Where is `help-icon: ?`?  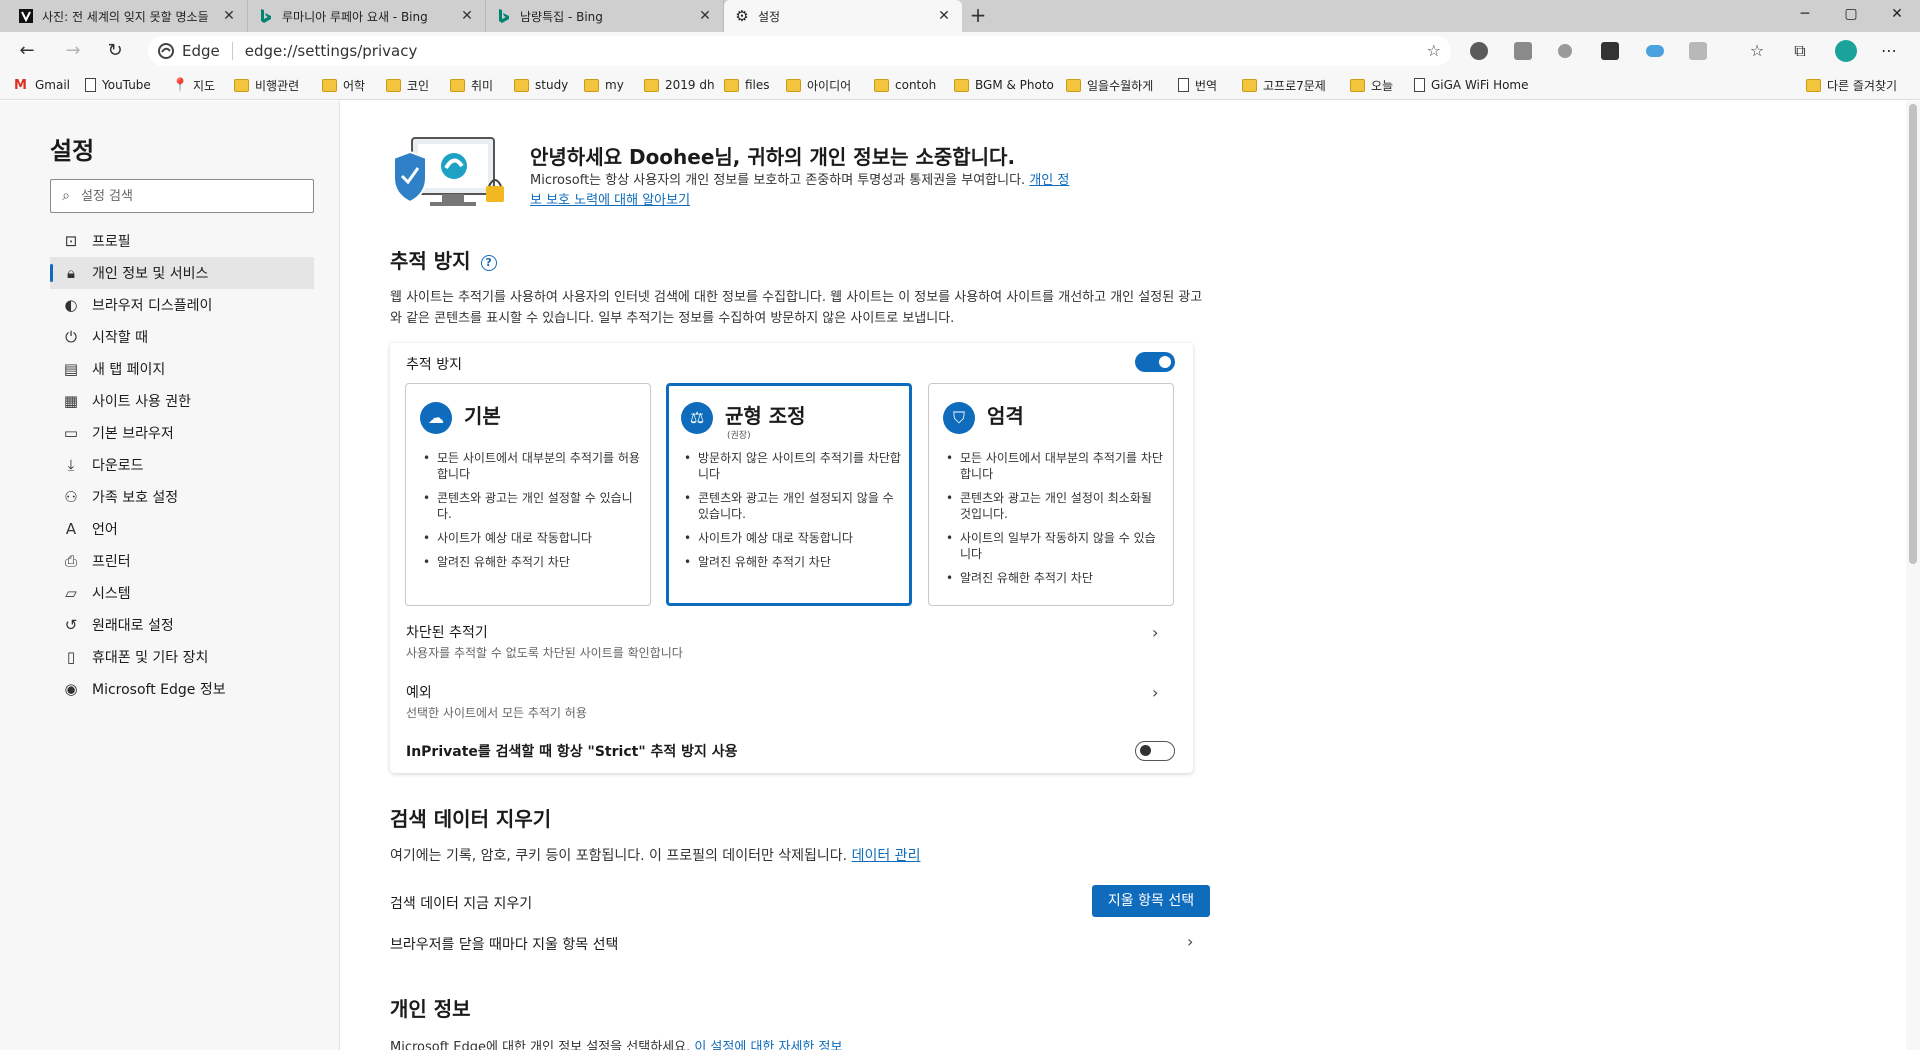 help-icon: ? is located at coordinates (488, 262).